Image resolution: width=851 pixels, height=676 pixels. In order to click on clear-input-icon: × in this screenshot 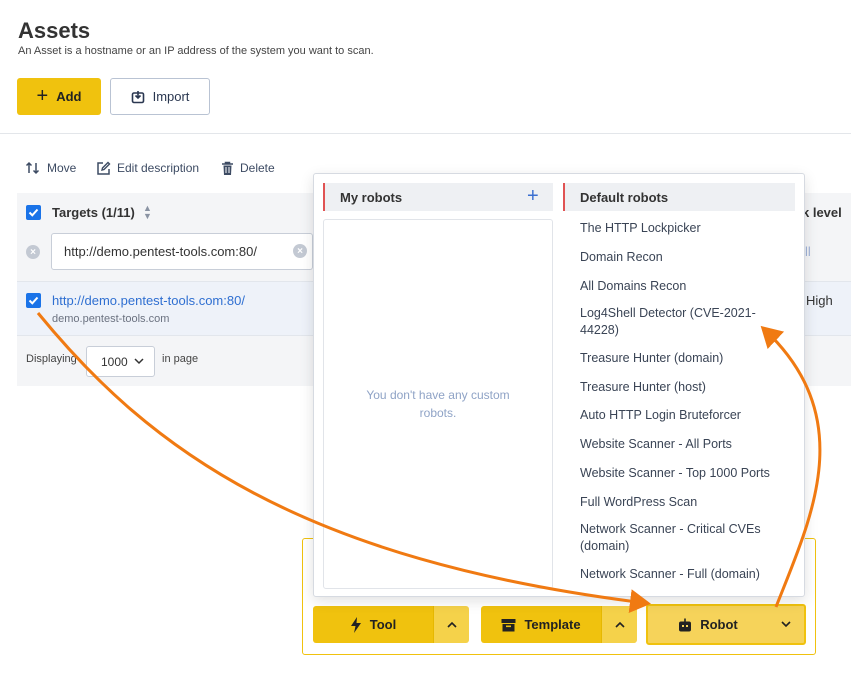, I will do `click(300, 251)`.